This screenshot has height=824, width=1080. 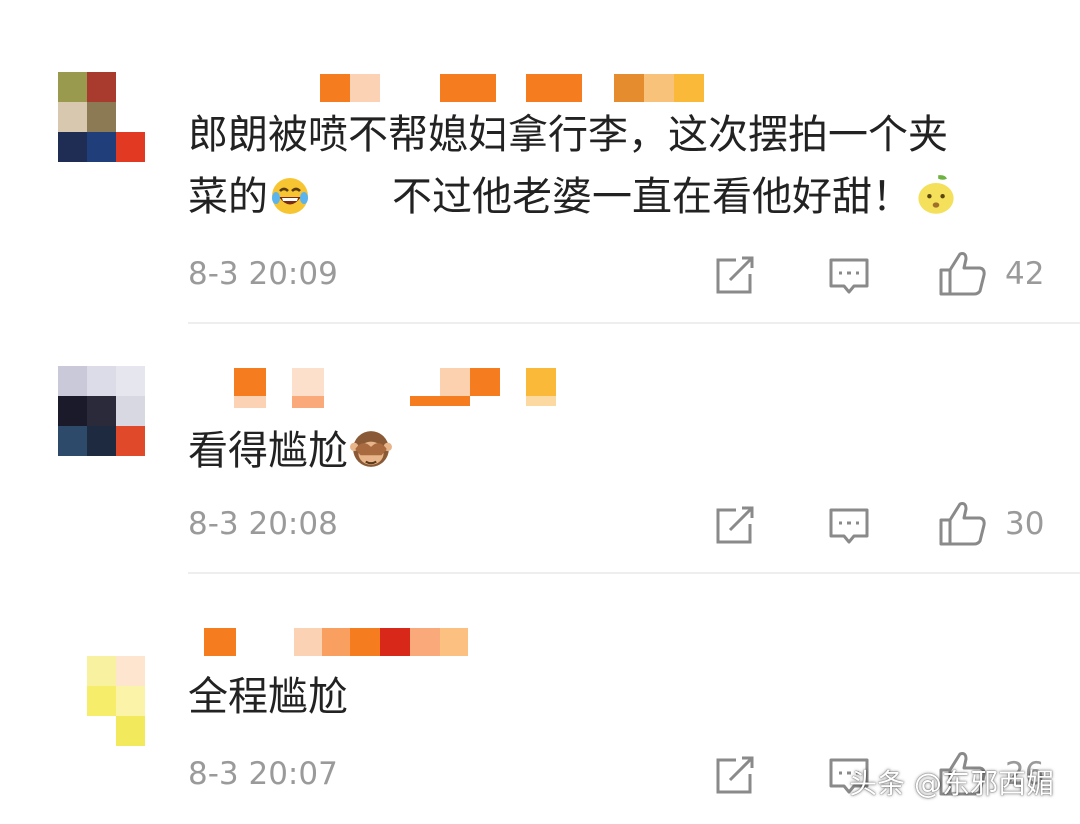 I want to click on watermark: 头条 @东邪西媚, so click(x=951, y=783).